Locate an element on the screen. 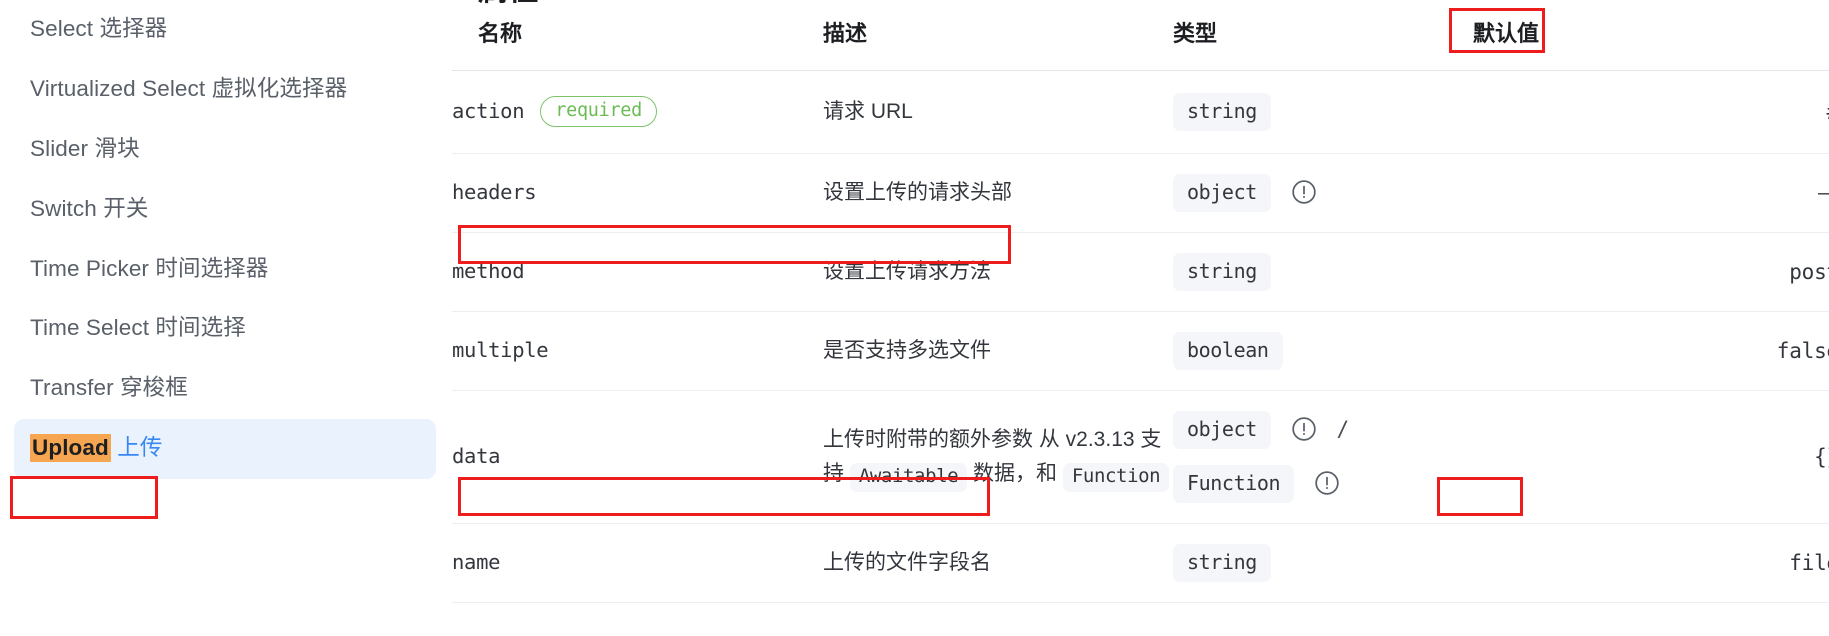  sidebar-item-label: Select 选择器 is located at coordinates (99, 28).